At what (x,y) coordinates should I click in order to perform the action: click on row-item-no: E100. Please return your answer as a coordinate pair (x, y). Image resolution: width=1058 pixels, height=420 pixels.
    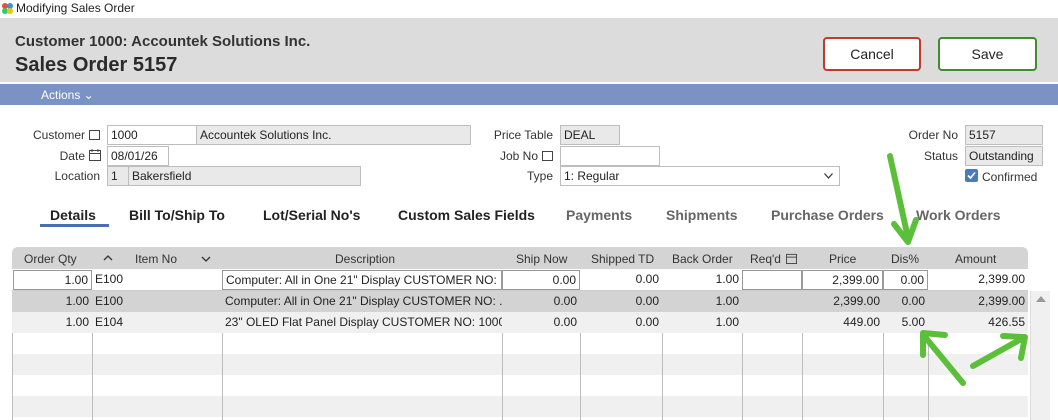
    Looking at the image, I should click on (109, 301).